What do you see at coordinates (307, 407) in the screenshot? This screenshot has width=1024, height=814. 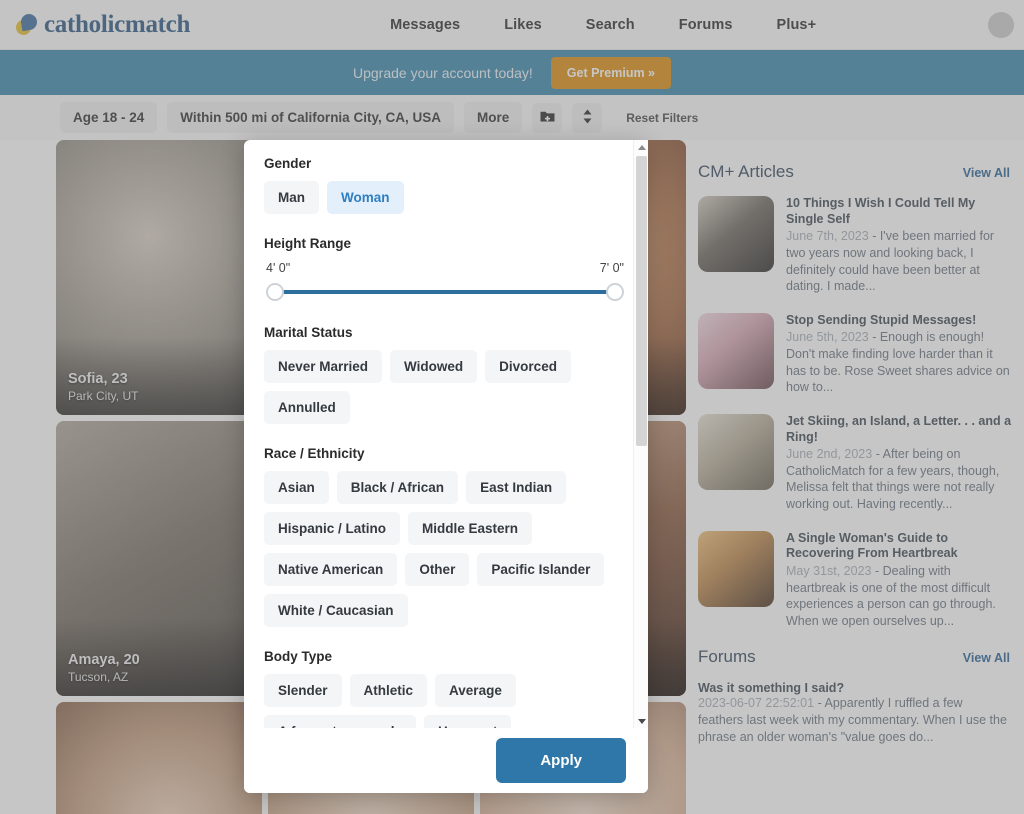 I see `marital-option-annulled: Annulled` at bounding box center [307, 407].